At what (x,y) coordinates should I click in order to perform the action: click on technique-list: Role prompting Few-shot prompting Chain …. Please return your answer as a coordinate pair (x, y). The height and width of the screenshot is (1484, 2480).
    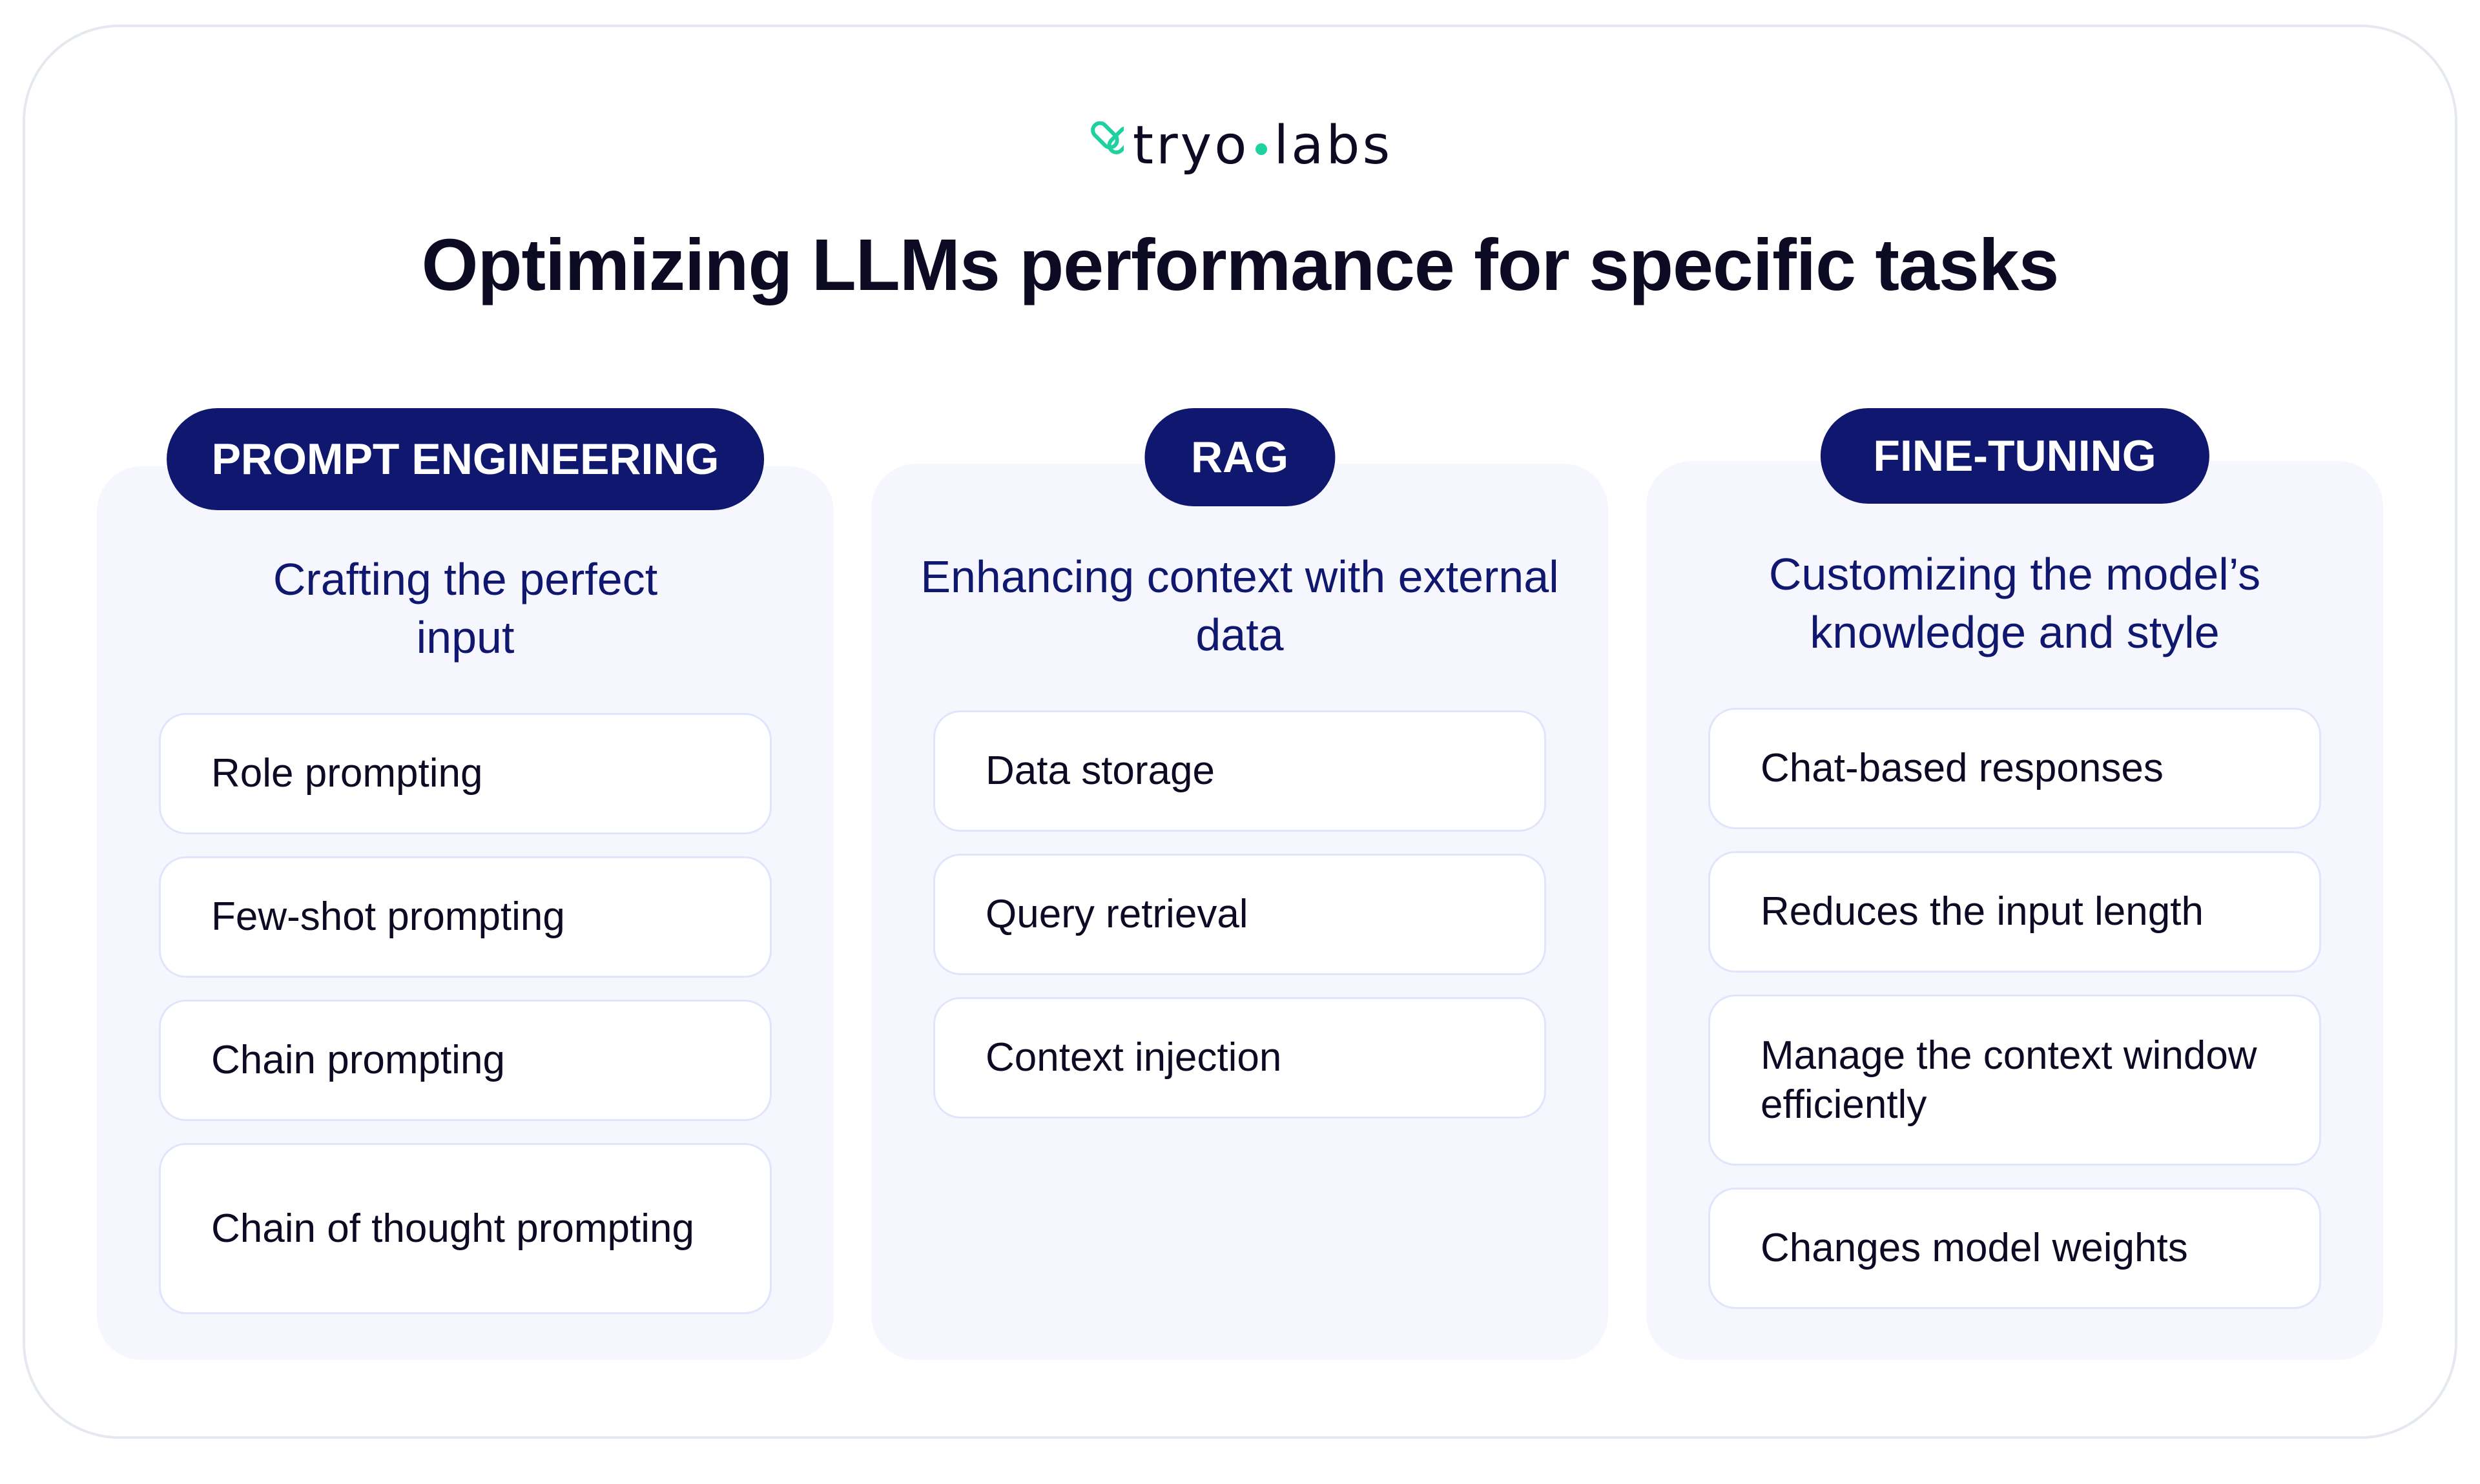
    Looking at the image, I should click on (465, 1013).